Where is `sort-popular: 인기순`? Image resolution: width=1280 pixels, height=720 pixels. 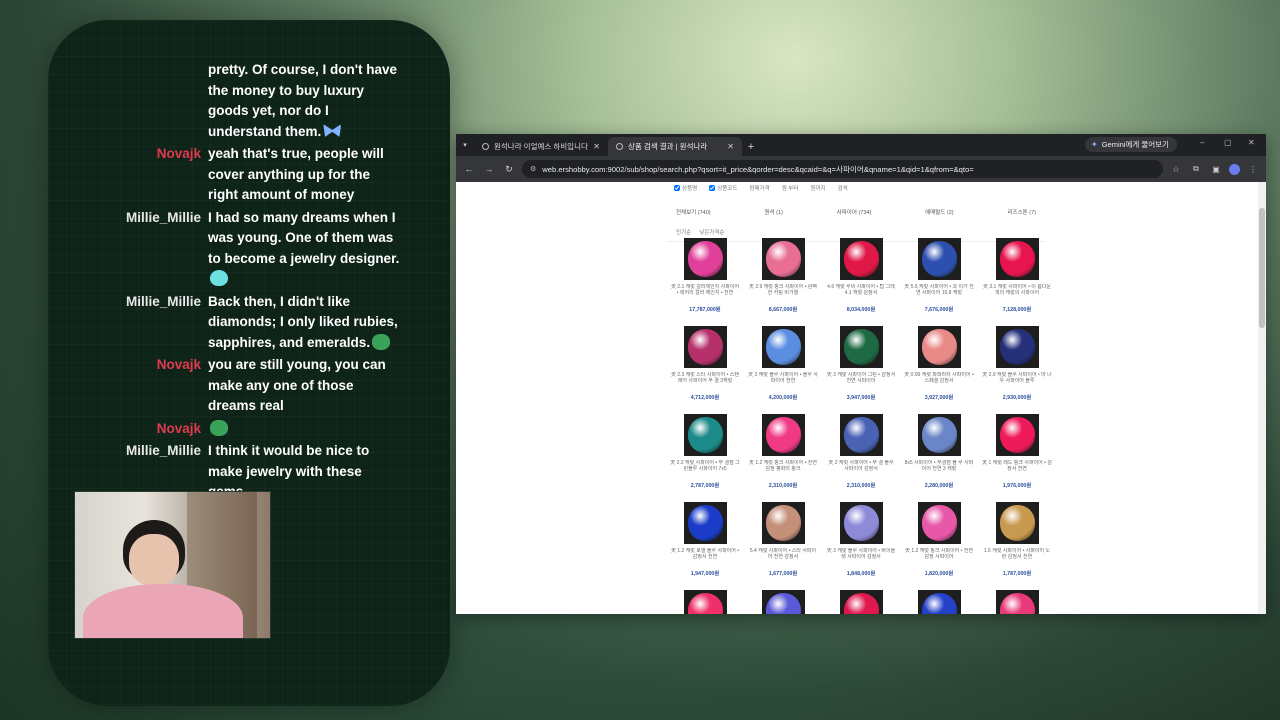
sort-popular: 인기순 is located at coordinates (683, 232).